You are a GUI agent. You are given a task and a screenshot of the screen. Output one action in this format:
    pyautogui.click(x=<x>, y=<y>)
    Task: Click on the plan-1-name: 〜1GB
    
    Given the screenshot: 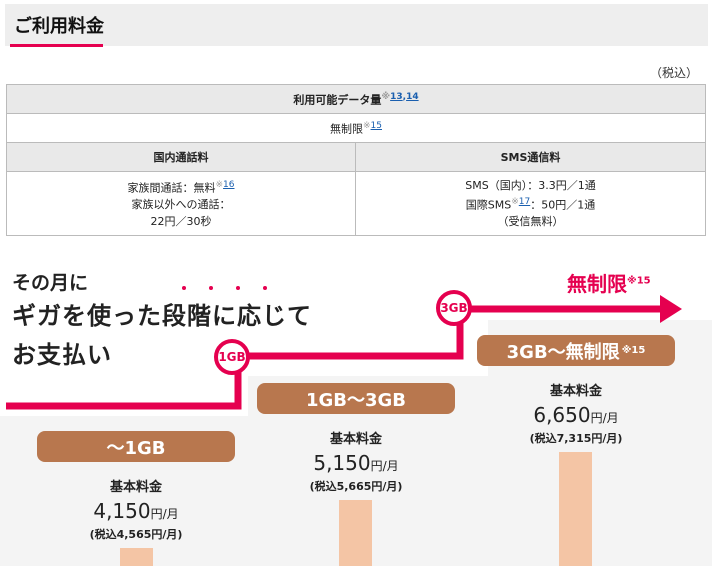 What is the action you would take?
    pyautogui.click(x=136, y=448)
    